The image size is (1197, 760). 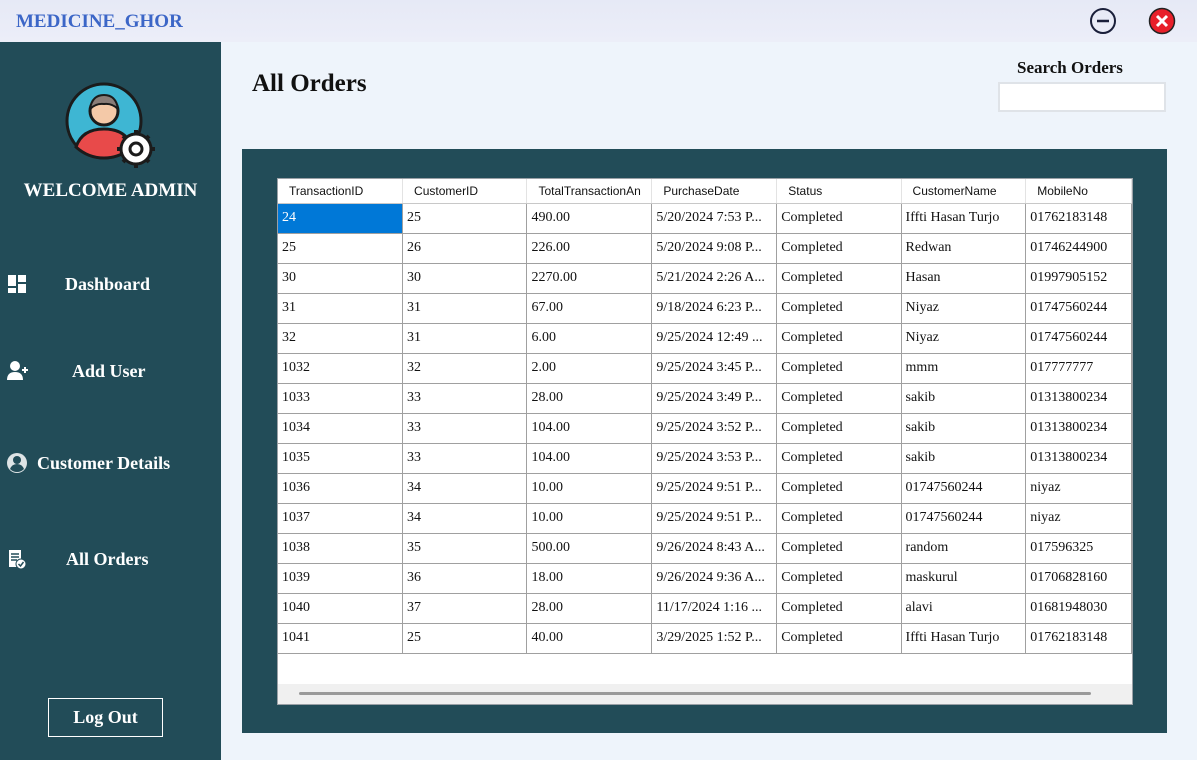 I want to click on column-header: CustomerID, so click(x=465, y=191).